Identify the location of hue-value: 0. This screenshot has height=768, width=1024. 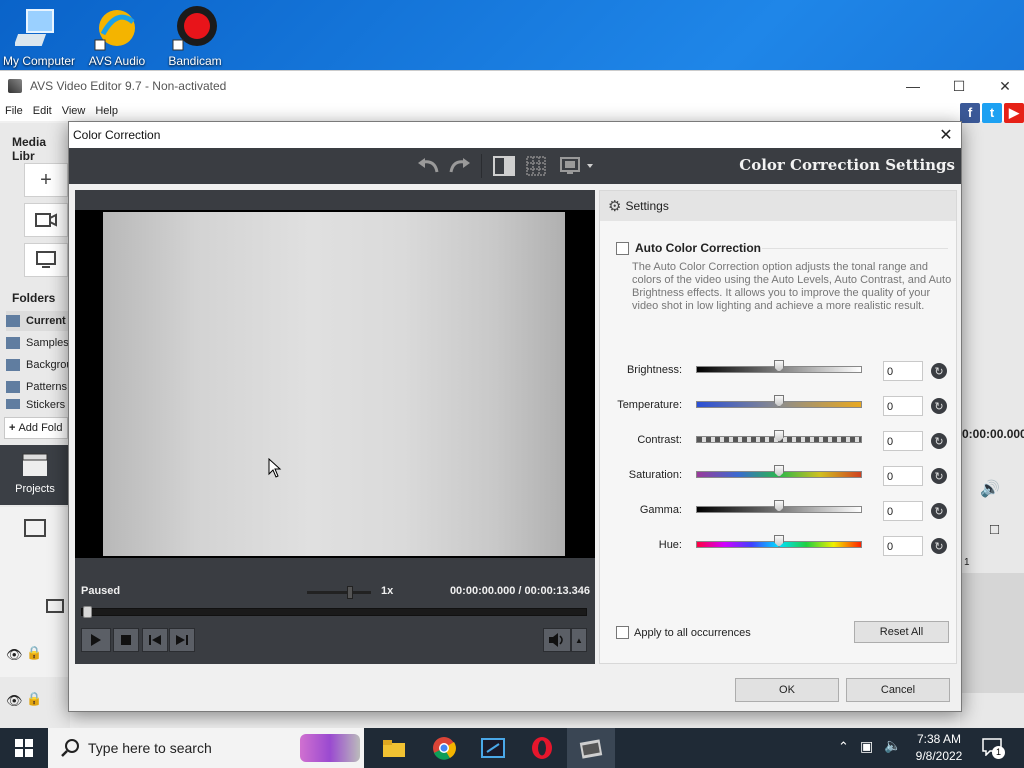
(903, 546).